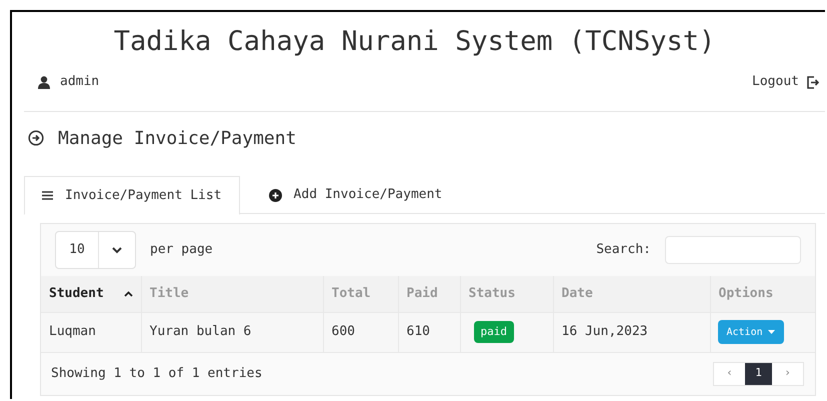 This screenshot has height=401, width=827. What do you see at coordinates (762, 294) in the screenshot?
I see `column-header: Options` at bounding box center [762, 294].